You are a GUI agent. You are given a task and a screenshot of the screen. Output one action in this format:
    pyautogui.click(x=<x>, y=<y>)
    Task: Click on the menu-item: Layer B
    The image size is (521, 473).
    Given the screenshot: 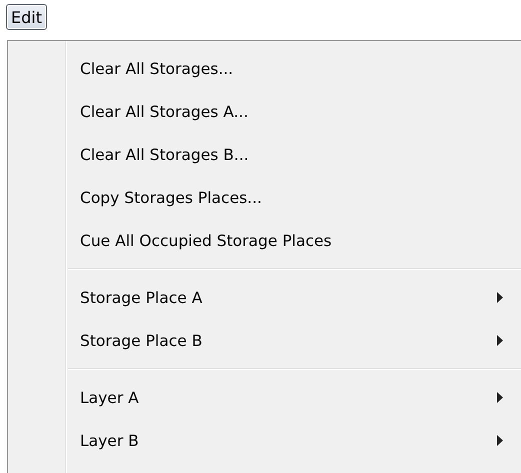 What is the action you would take?
    pyautogui.click(x=264, y=440)
    